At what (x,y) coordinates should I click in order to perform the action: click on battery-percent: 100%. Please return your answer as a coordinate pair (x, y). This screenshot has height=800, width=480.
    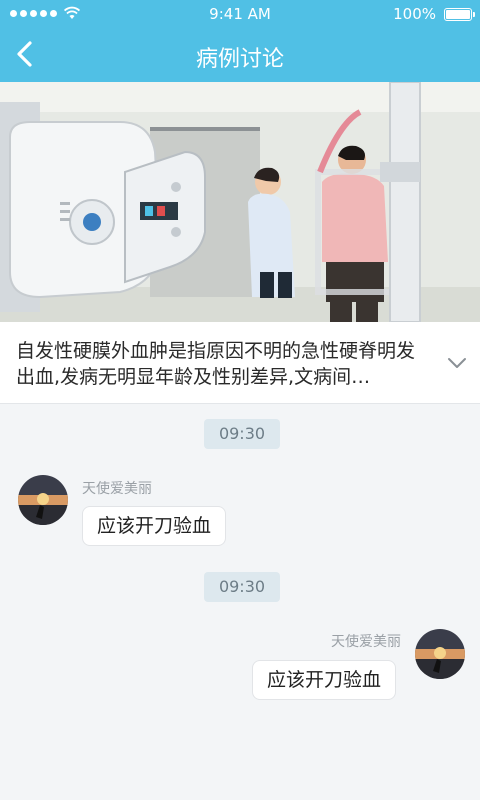
    Looking at the image, I should click on (414, 14).